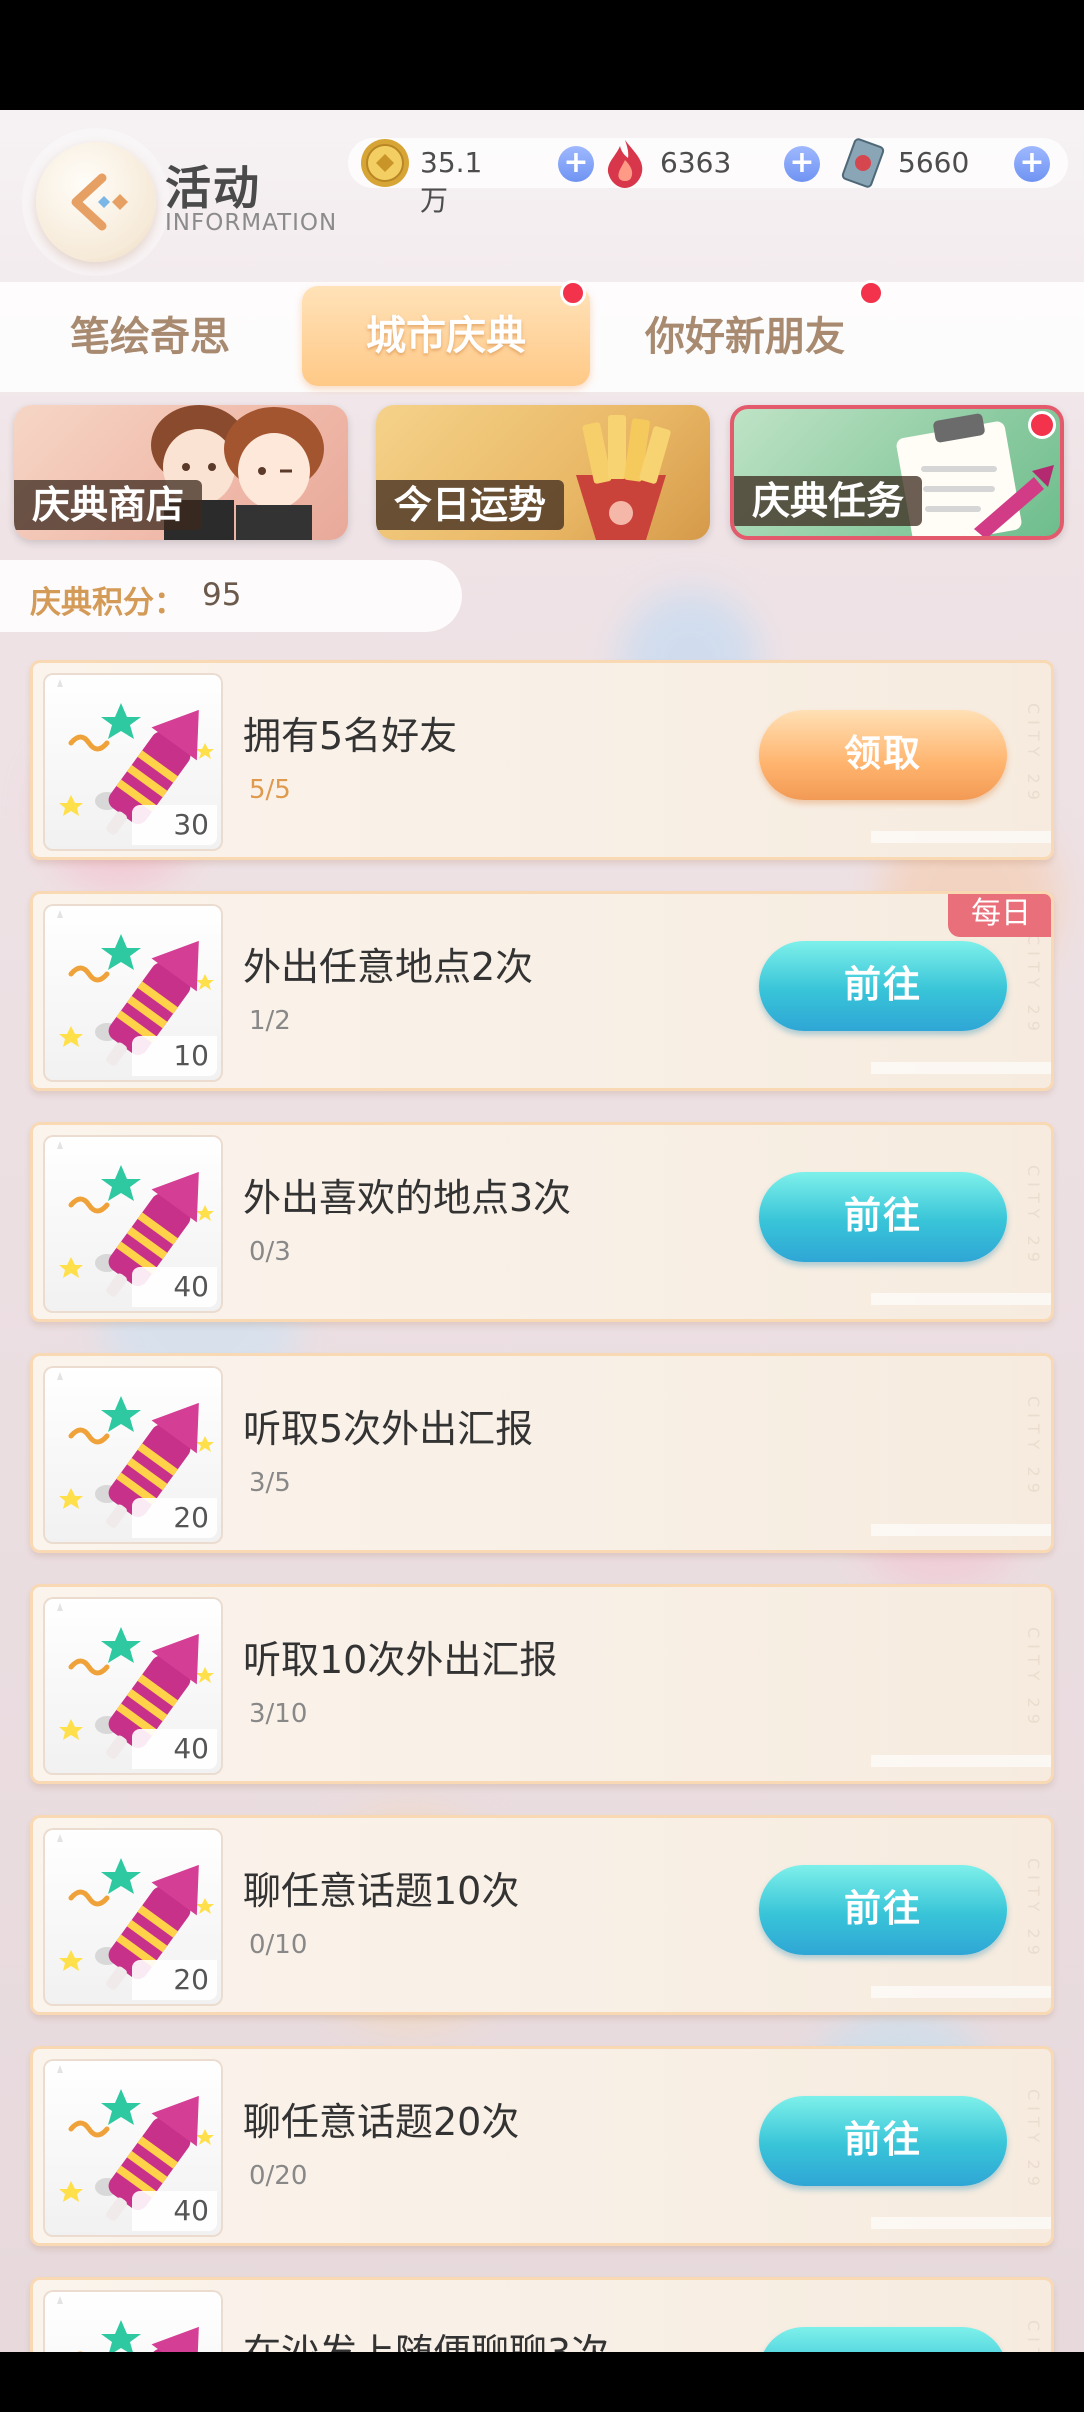 This screenshot has height=2412, width=1084. I want to click on task-reward-thumb: 30, so click(133, 762).